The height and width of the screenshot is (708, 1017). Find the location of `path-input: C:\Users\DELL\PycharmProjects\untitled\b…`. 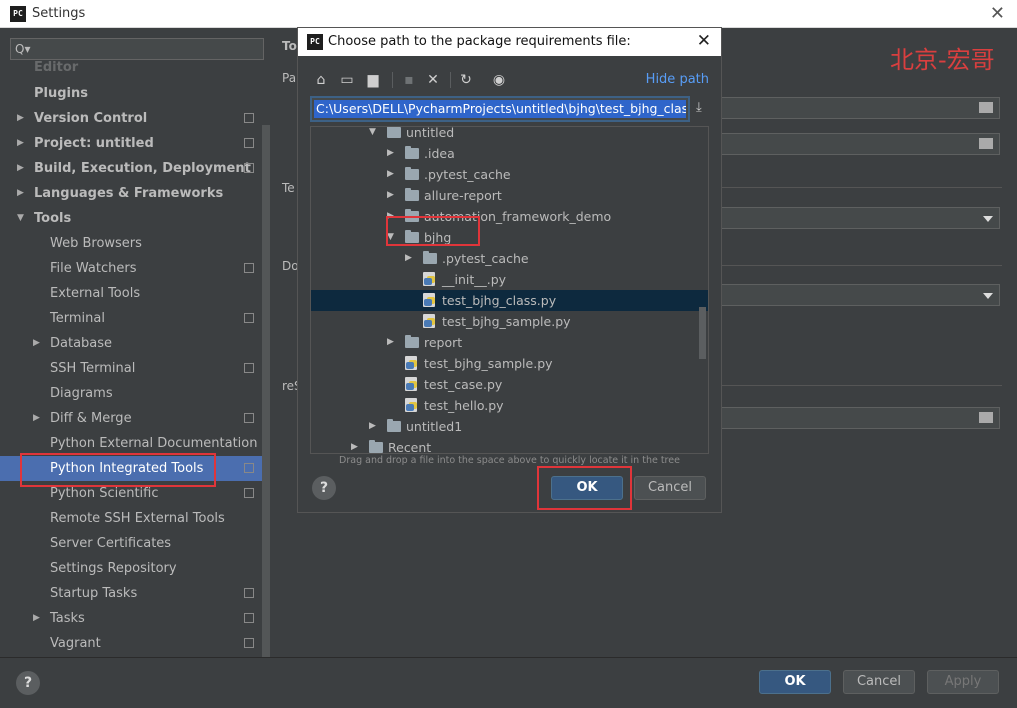

path-input: C:\Users\DELL\PycharmProjects\untitled\b… is located at coordinates (500, 109).